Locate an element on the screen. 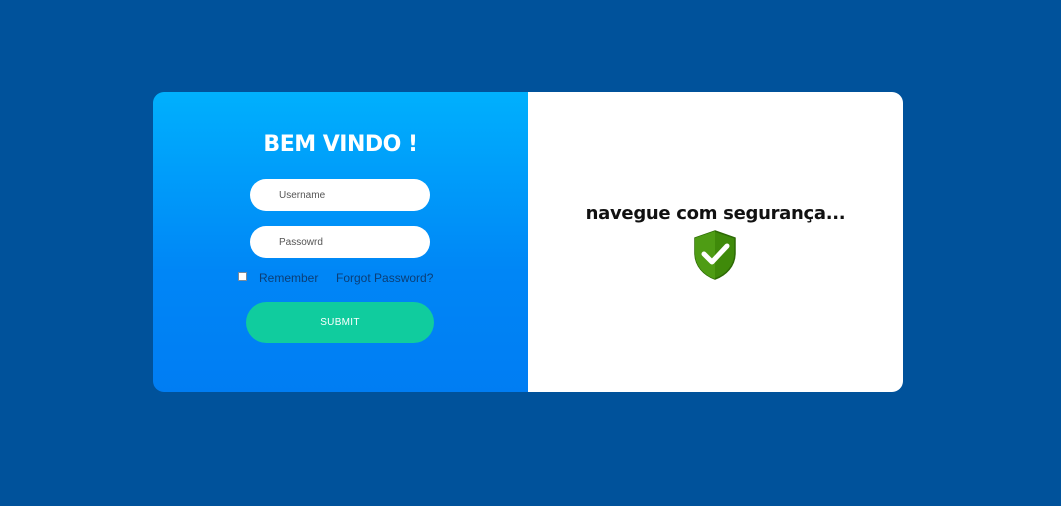 This screenshot has height=506, width=1061. welcome-title: BEM VINDO ! is located at coordinates (340, 144).